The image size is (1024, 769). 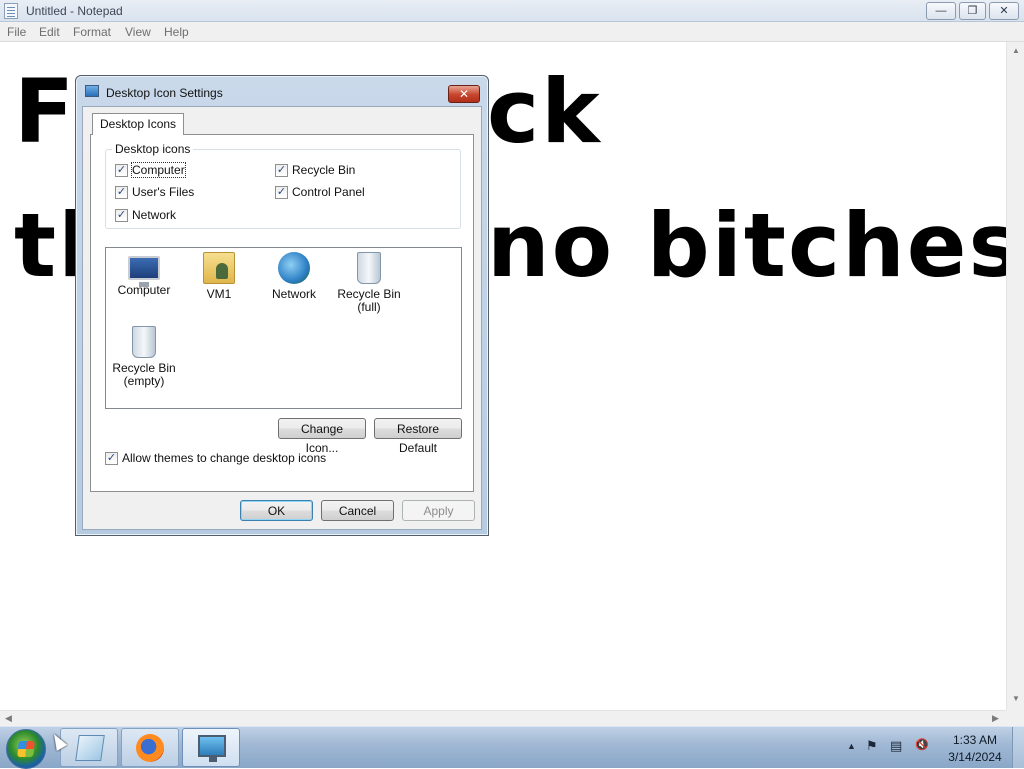 I want to click on scroll-up-arrow-icon: ▲, so click(x=1016, y=50).